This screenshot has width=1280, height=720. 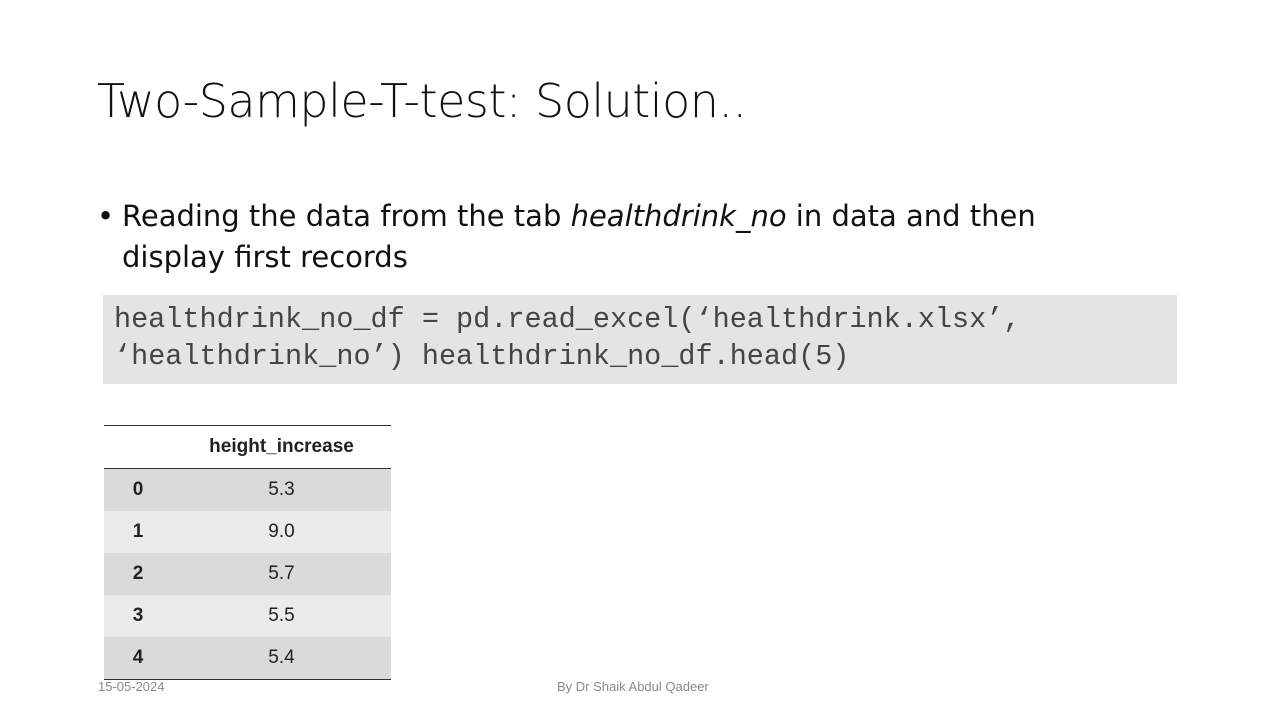 I want to click on table-row: 1 9.0, so click(x=247, y=532).